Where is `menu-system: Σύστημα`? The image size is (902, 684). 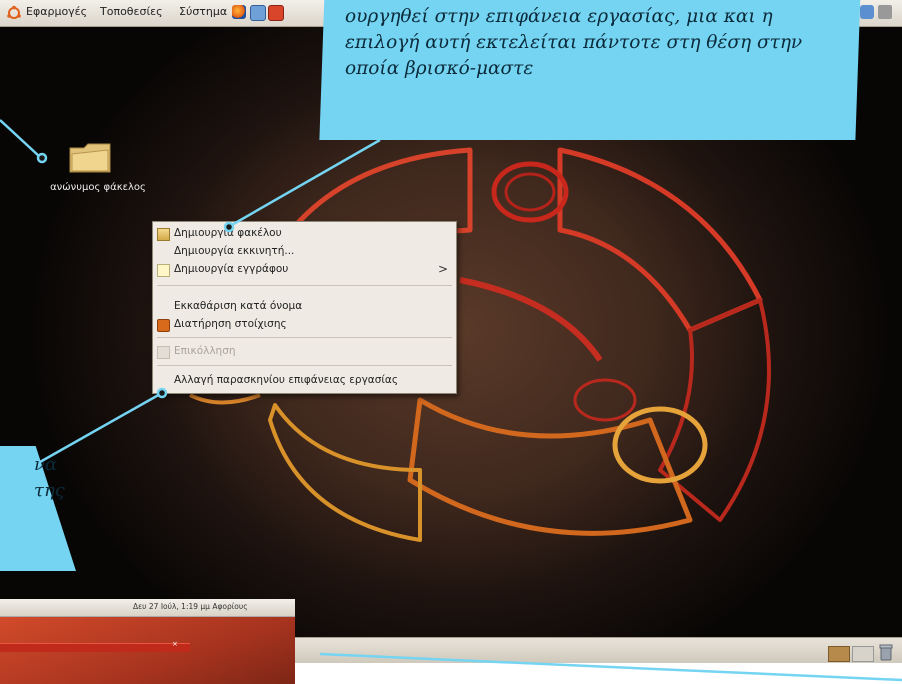
menu-system: Σύστημα is located at coordinates (203, 11).